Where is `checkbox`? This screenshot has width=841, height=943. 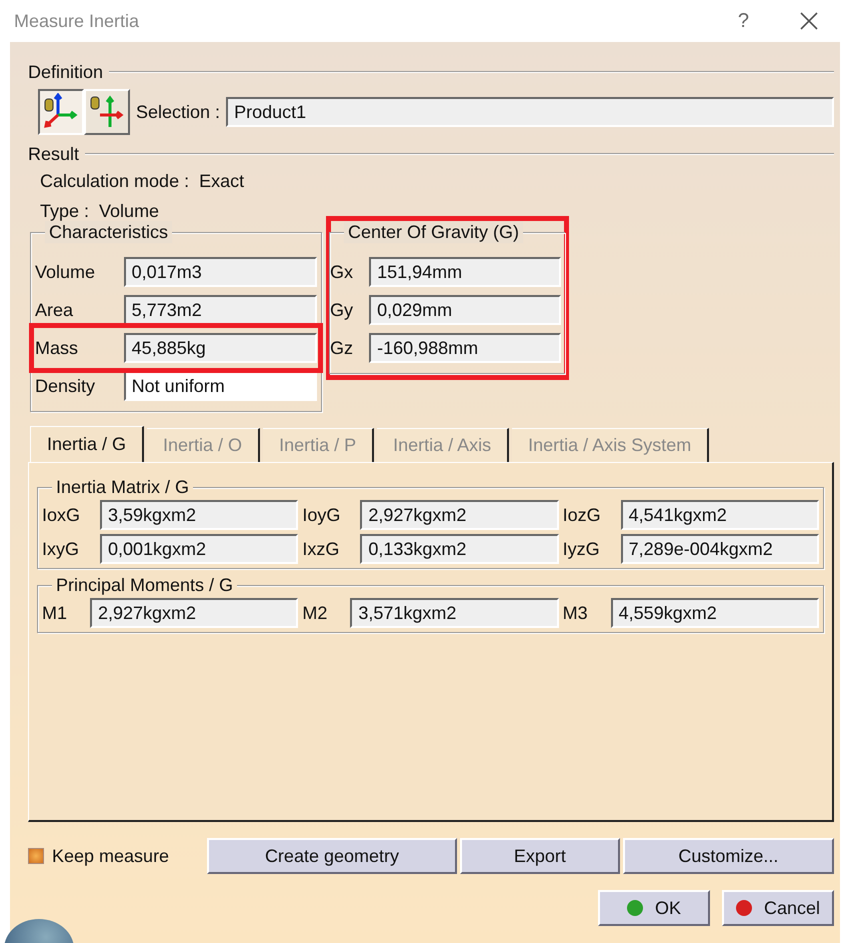 checkbox is located at coordinates (36, 856).